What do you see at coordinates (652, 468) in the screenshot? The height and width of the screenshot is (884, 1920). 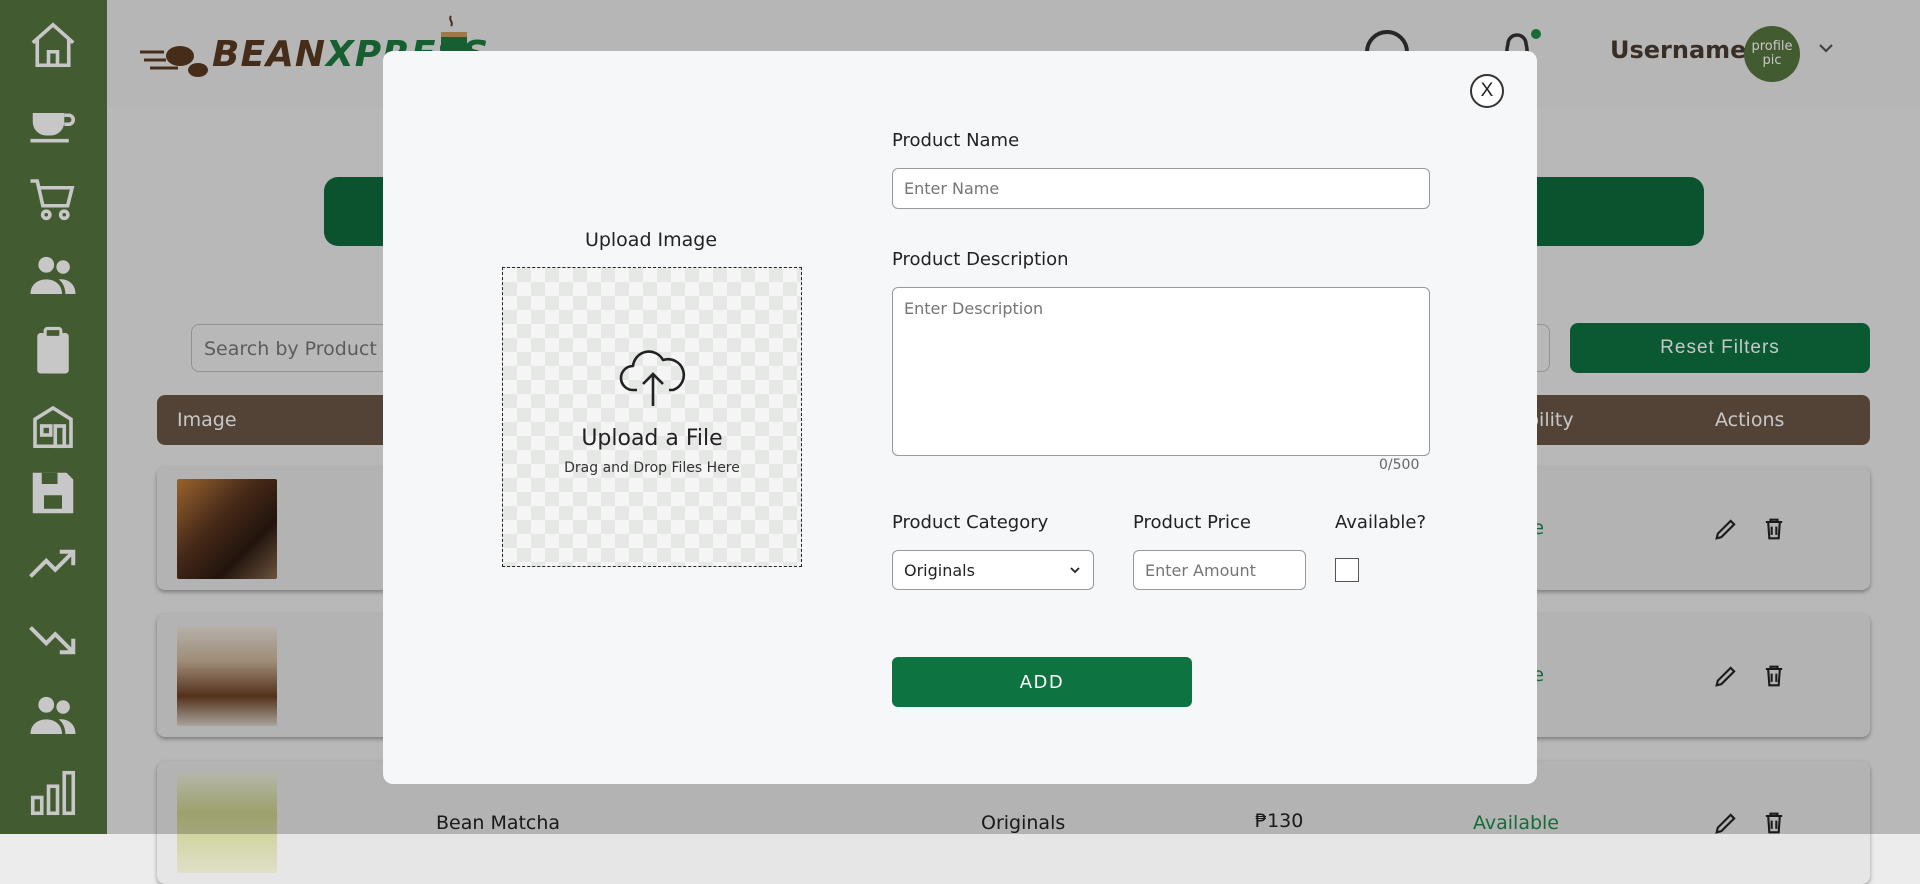 I see `upload-subtitle: Drag and Drop Files Here` at bounding box center [652, 468].